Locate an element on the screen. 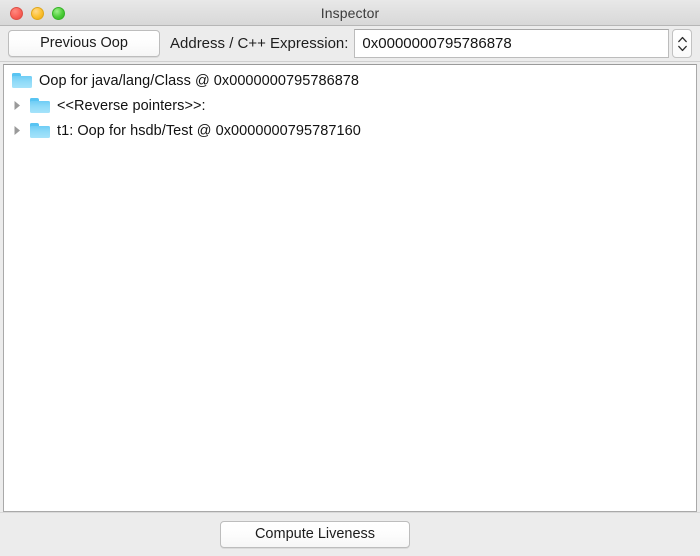  maximize-button-icon is located at coordinates (58, 13).